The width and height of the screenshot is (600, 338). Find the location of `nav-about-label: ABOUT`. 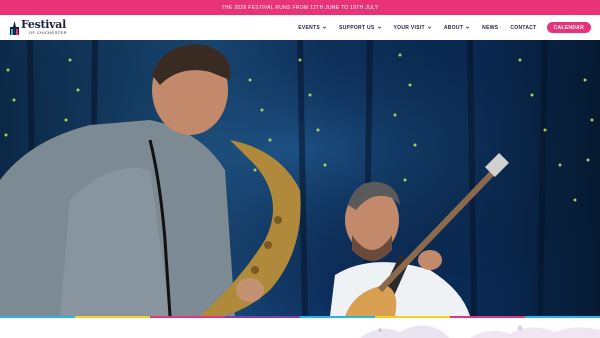

nav-about-label: ABOUT is located at coordinates (453, 27).